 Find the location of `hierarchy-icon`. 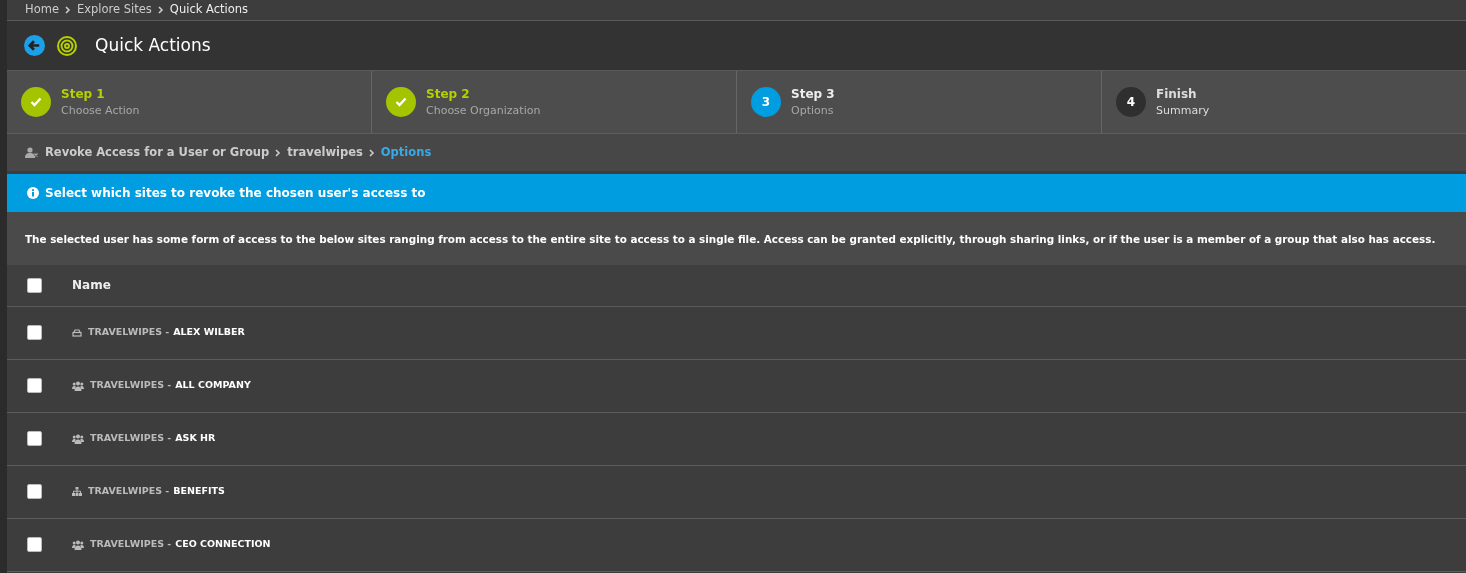

hierarchy-icon is located at coordinates (77, 492).